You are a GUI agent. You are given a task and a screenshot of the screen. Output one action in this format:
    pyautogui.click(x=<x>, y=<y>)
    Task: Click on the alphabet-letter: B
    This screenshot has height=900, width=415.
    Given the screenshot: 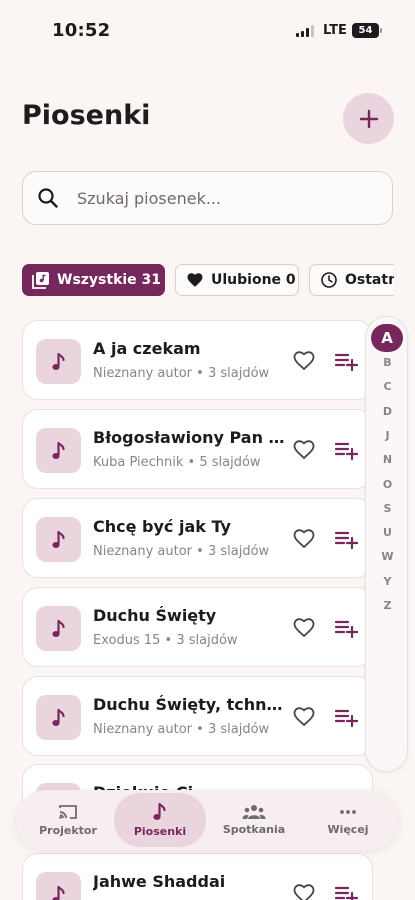 What is the action you would take?
    pyautogui.click(x=387, y=362)
    